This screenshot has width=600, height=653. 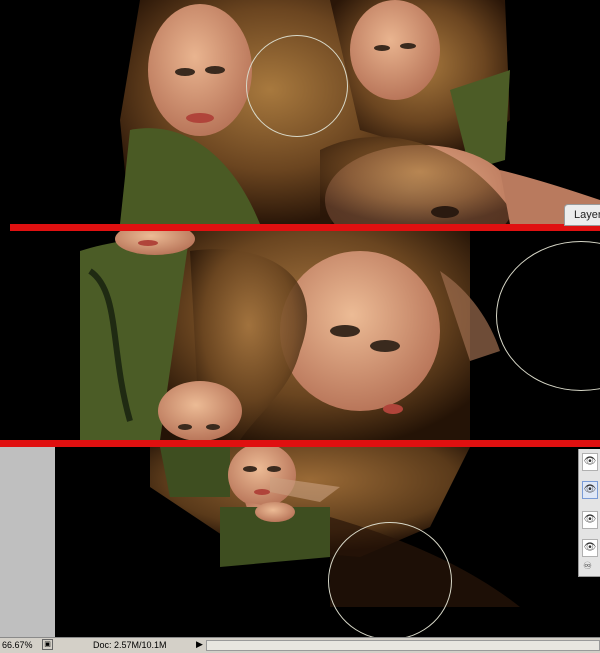 What do you see at coordinates (27, 542) in the screenshot?
I see `canvas-pasteboard` at bounding box center [27, 542].